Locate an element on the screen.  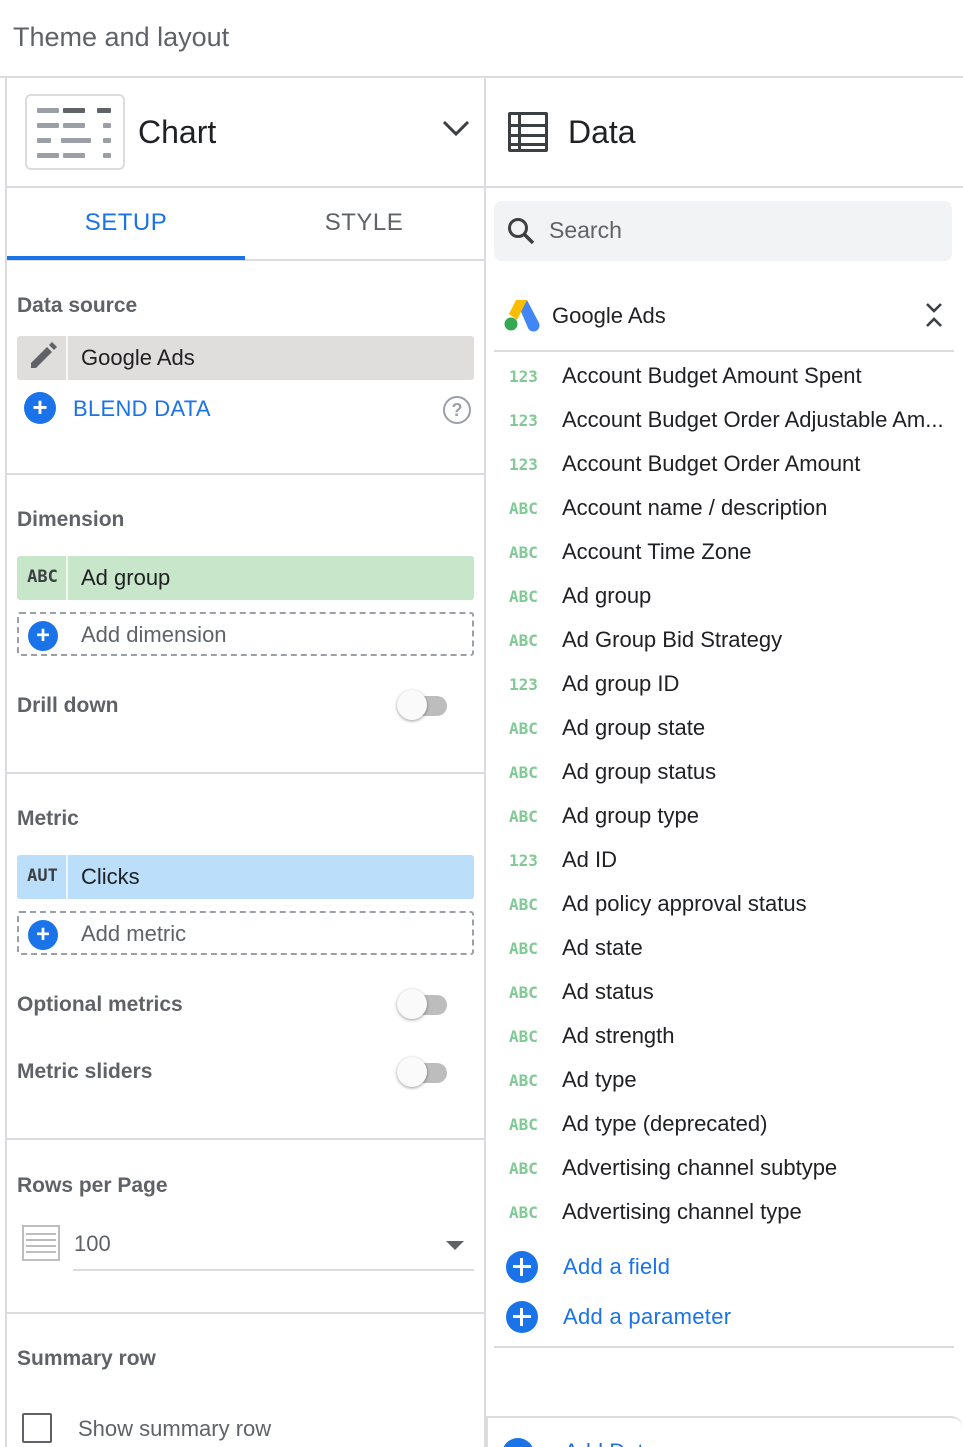
field-list-item: ABC Ad policy approval status is located at coordinates (724, 904).